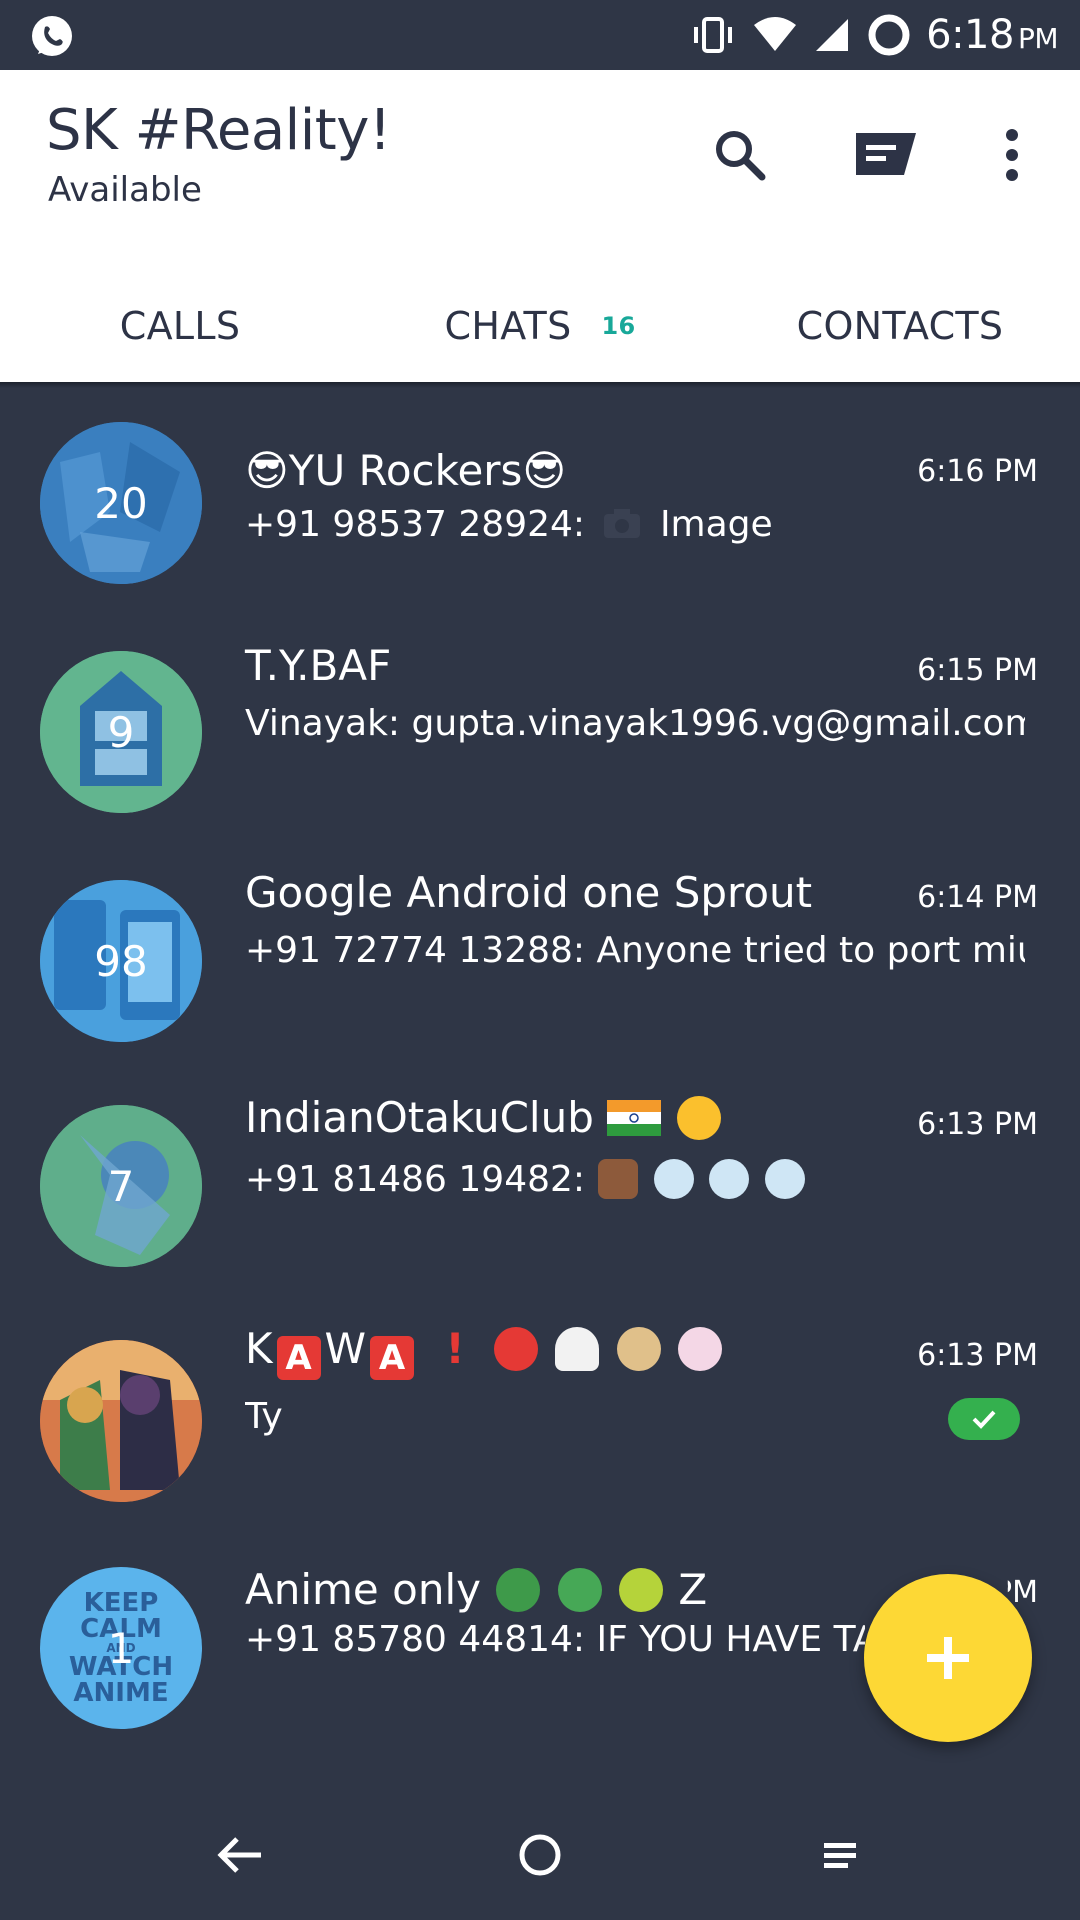 This screenshot has width=1080, height=1920. What do you see at coordinates (180, 326) in the screenshot?
I see `tab-calls: CALLS` at bounding box center [180, 326].